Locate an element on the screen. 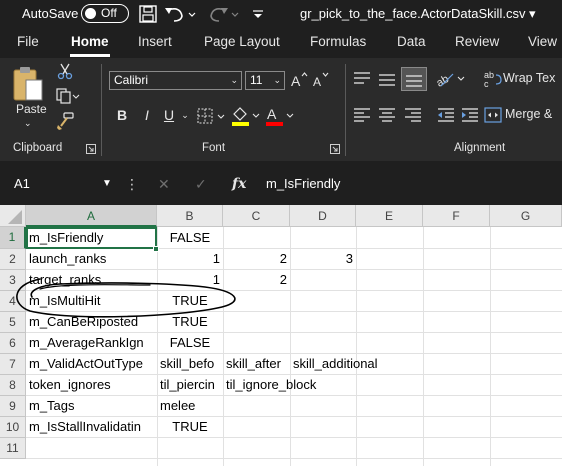 The image size is (562, 466). formula-input: m_IsFriendly is located at coordinates (408, 184).